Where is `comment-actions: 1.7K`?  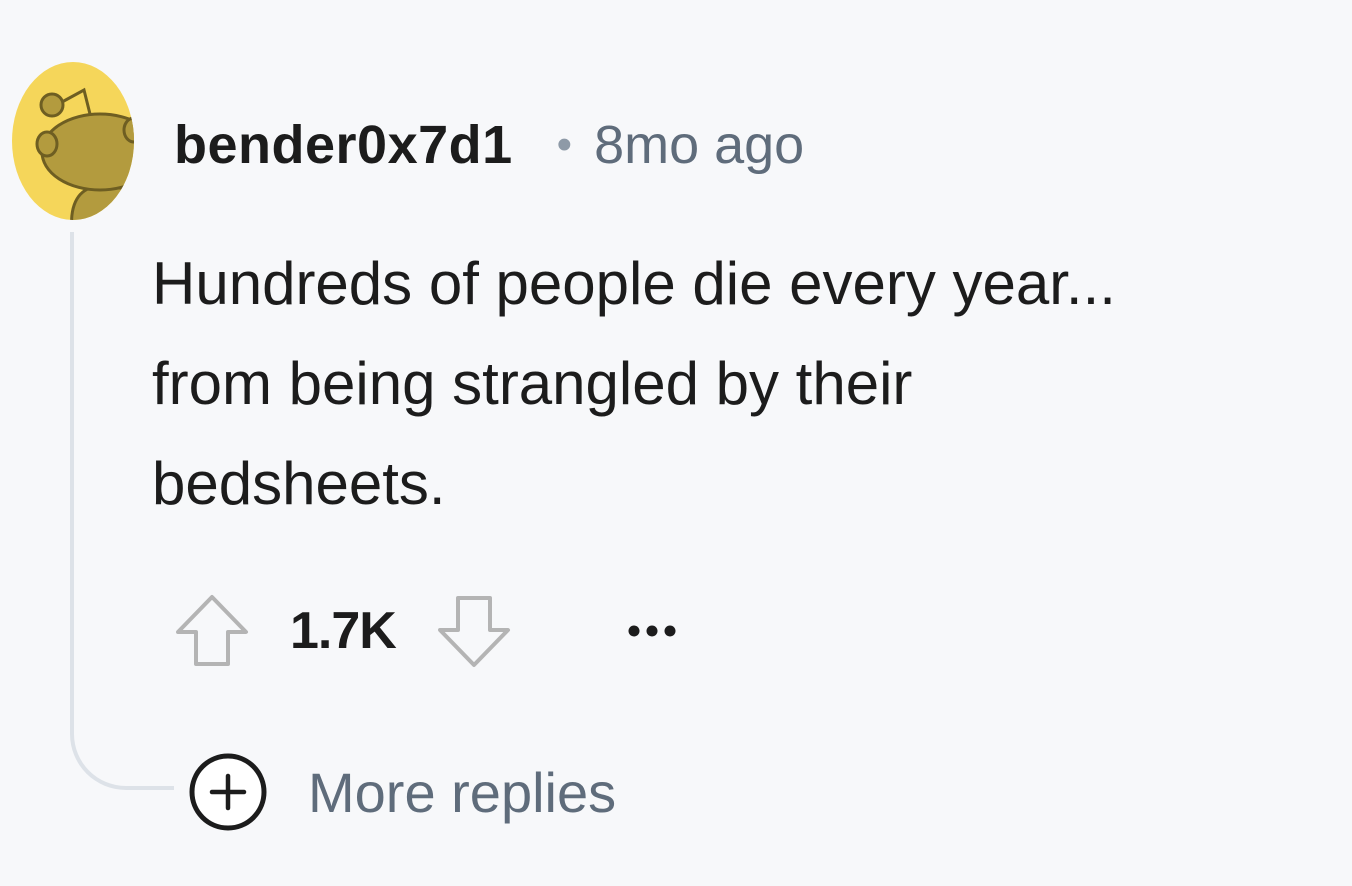 comment-actions: 1.7K is located at coordinates (428, 631).